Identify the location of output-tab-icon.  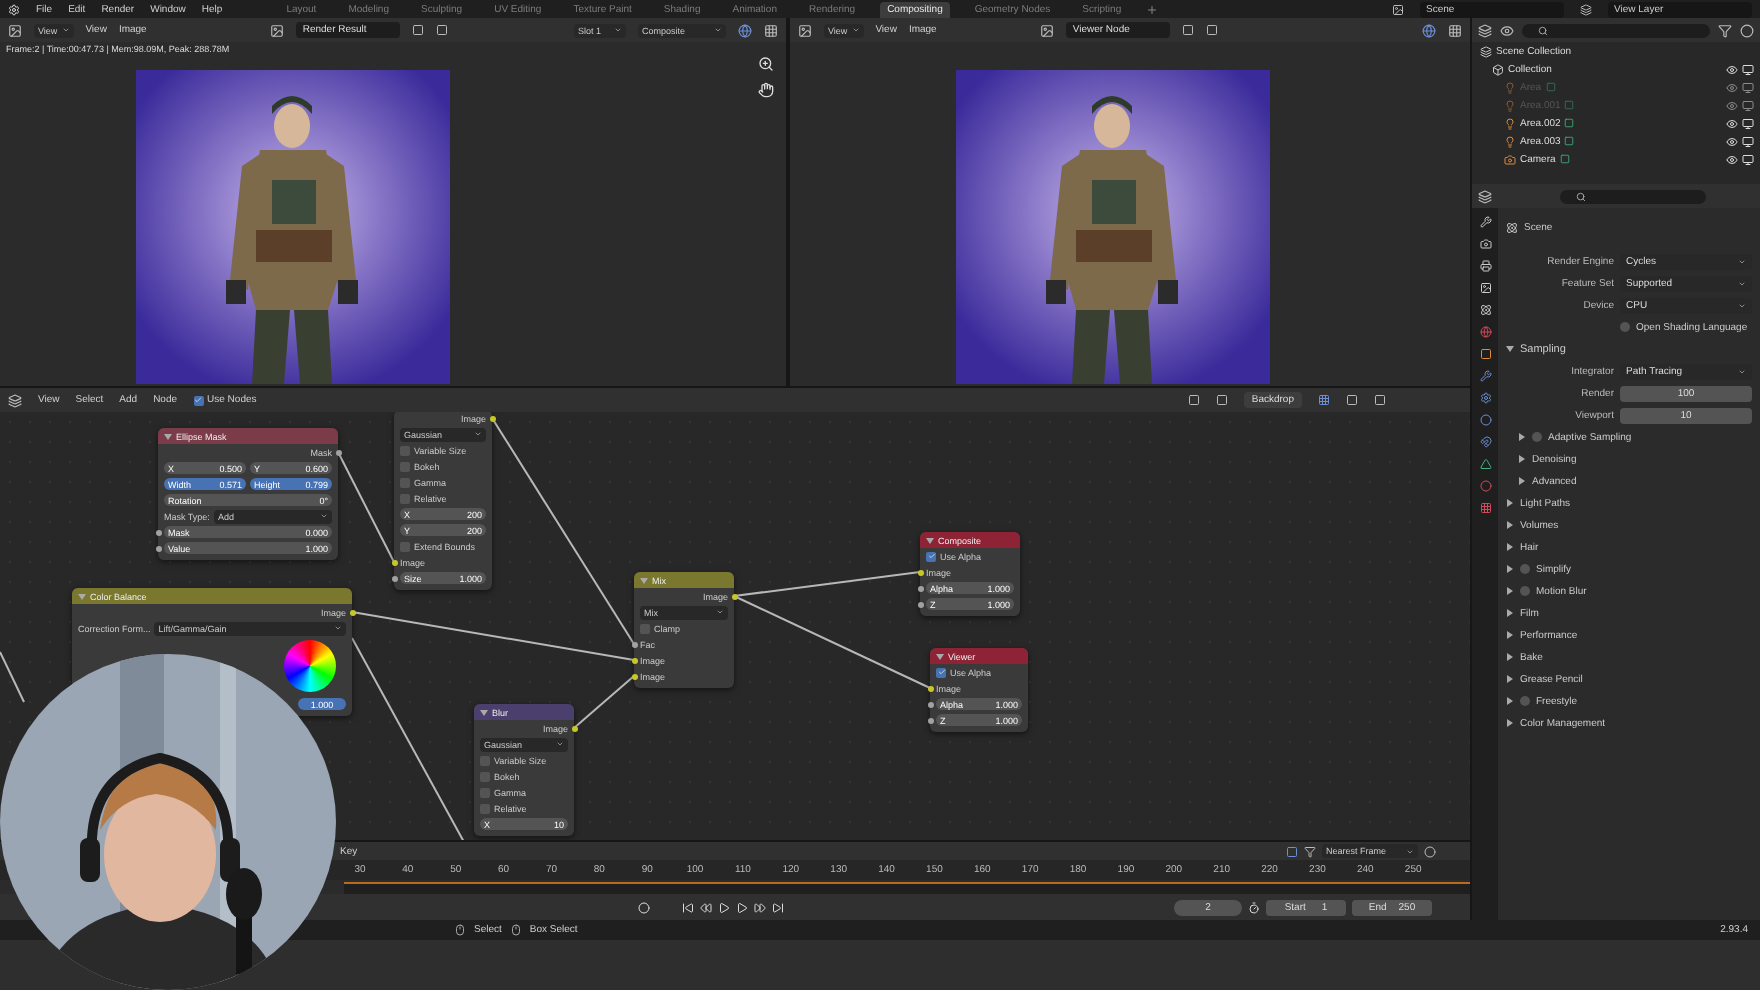
(1485, 266).